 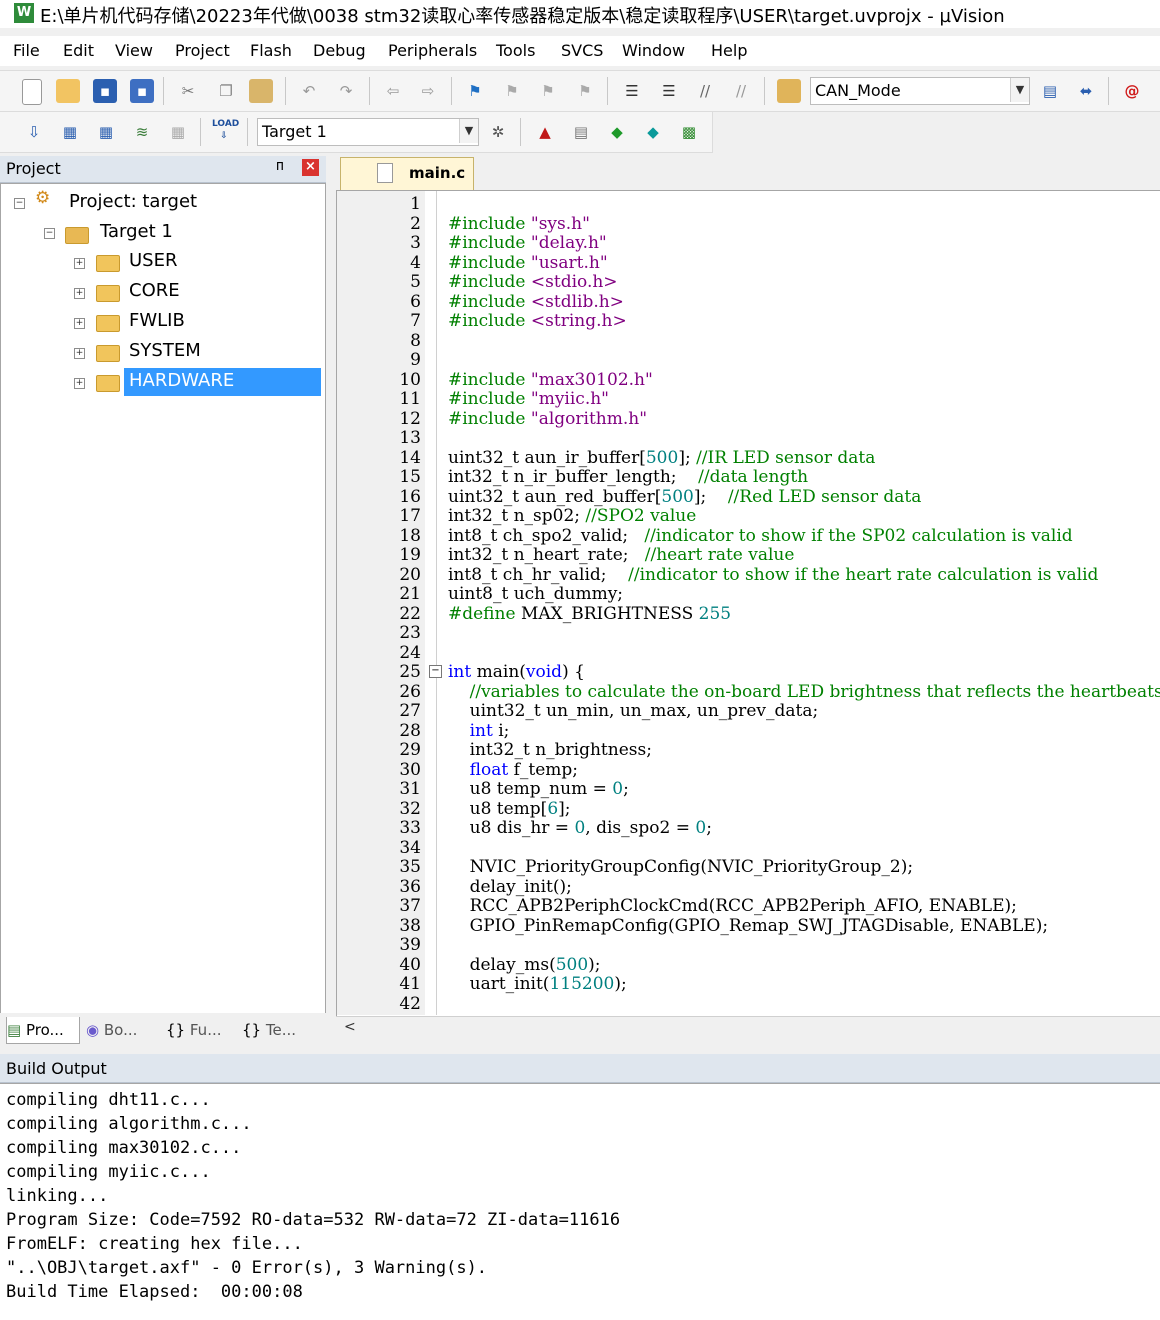 I want to click on menu-svcs: SVCS, so click(x=582, y=50).